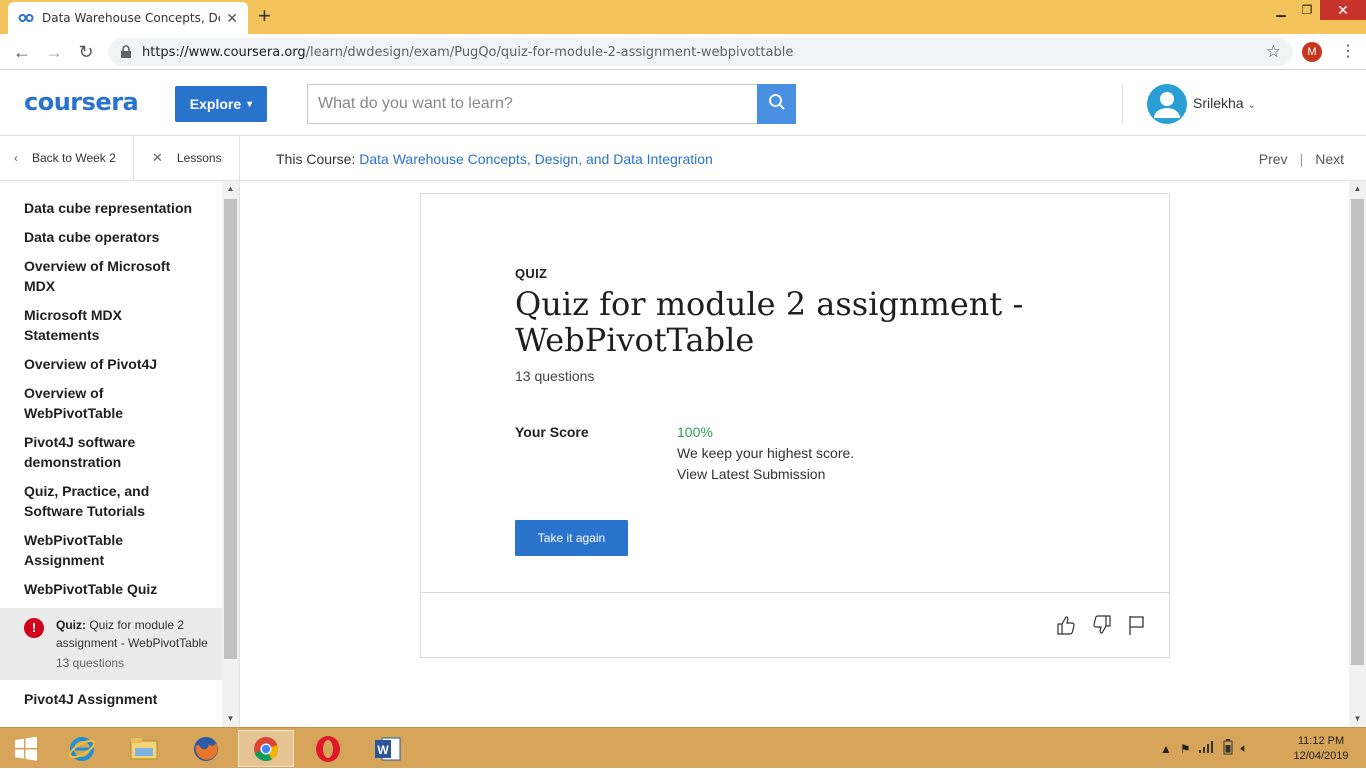 Image resolution: width=1366 pixels, height=769 pixels. I want to click on windows-taskbar: W ▲ ⚑ 🔈︎ 11:12 PM 12/04/2019, so click(683, 747).